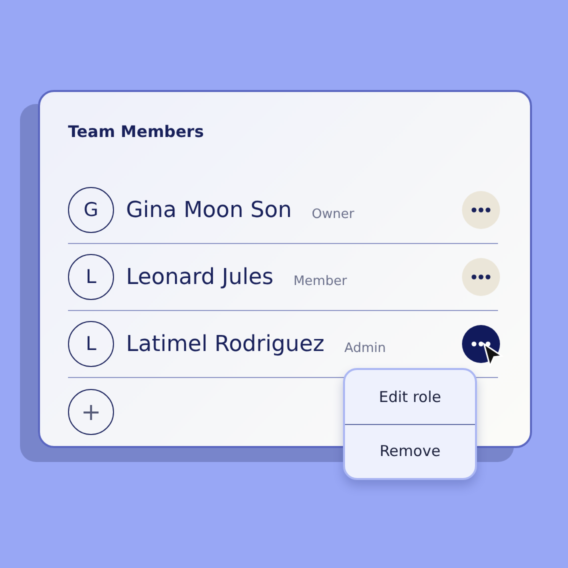 This screenshot has height=568, width=568. I want to click on member-name: Leonard Jules, so click(200, 277).